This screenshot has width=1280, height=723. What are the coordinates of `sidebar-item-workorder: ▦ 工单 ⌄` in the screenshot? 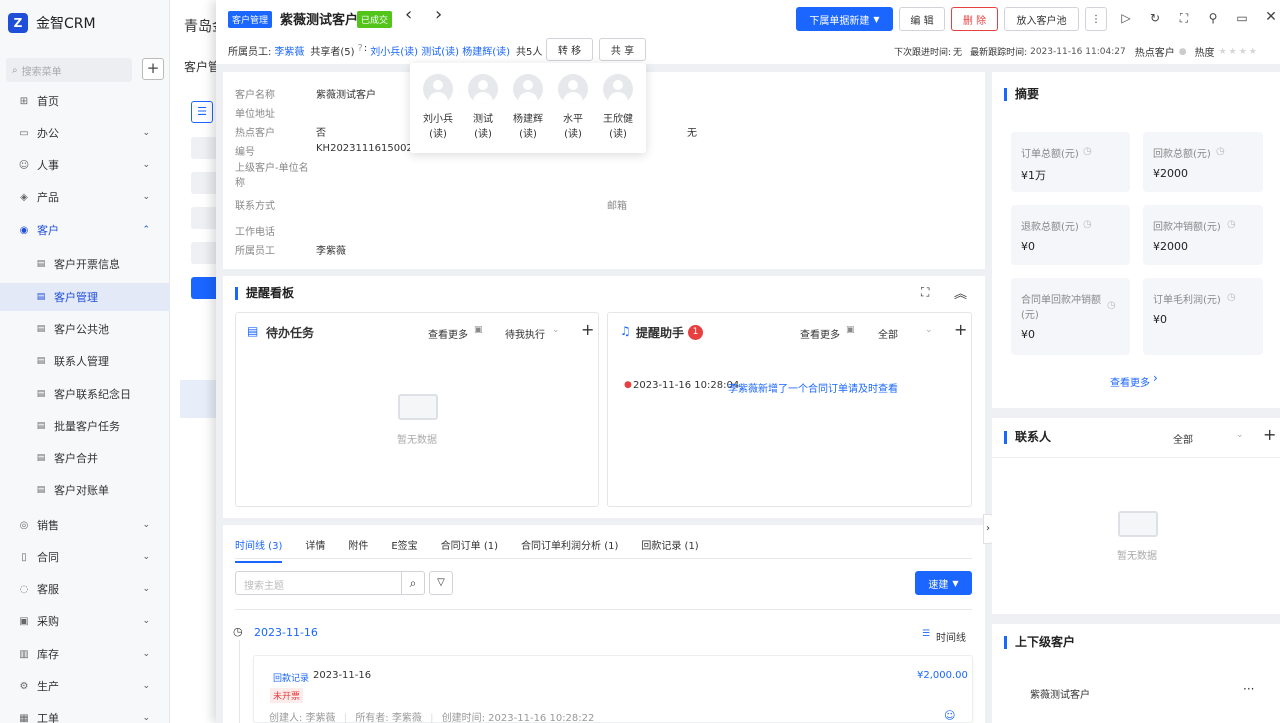 It's located at (85, 713).